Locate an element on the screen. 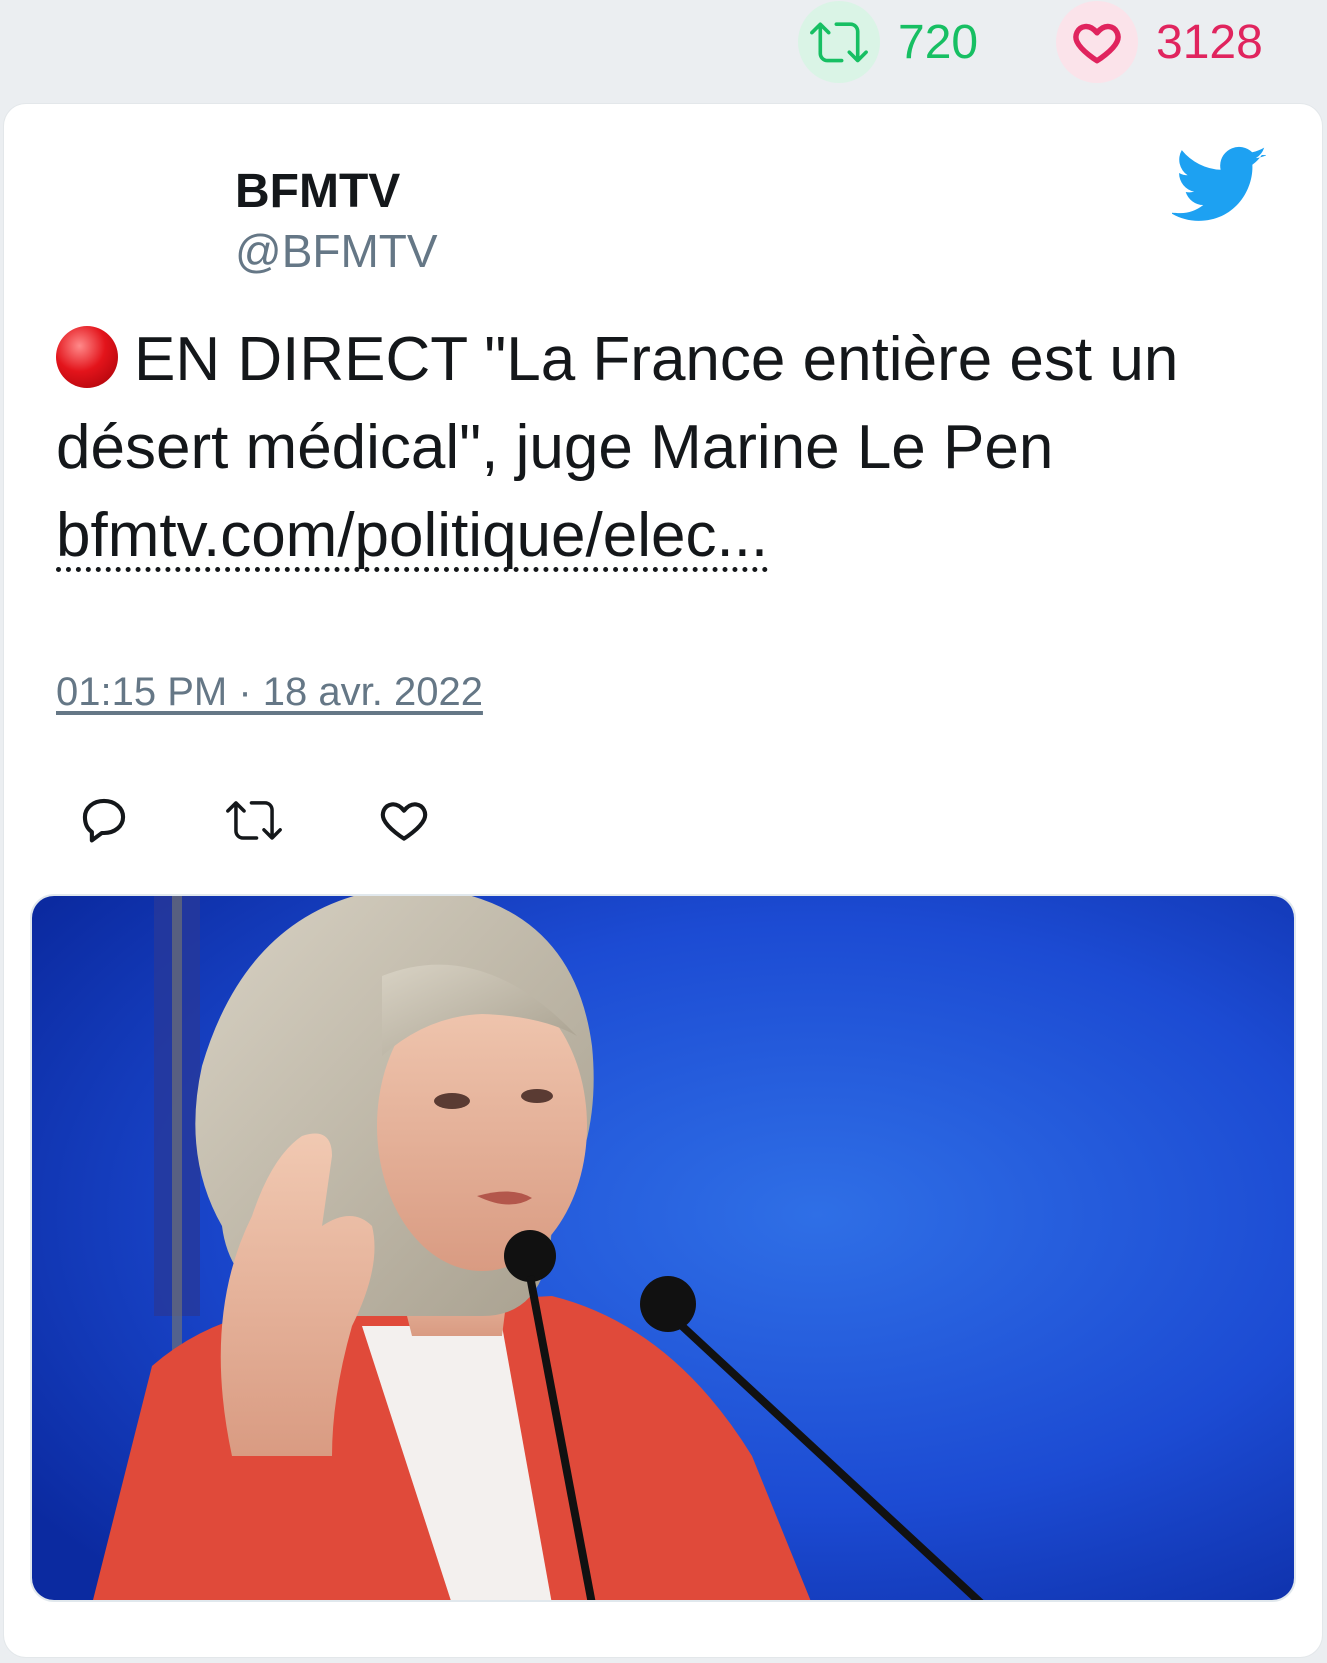 The image size is (1327, 1663). retweet-stat: 720 is located at coordinates (888, 42).